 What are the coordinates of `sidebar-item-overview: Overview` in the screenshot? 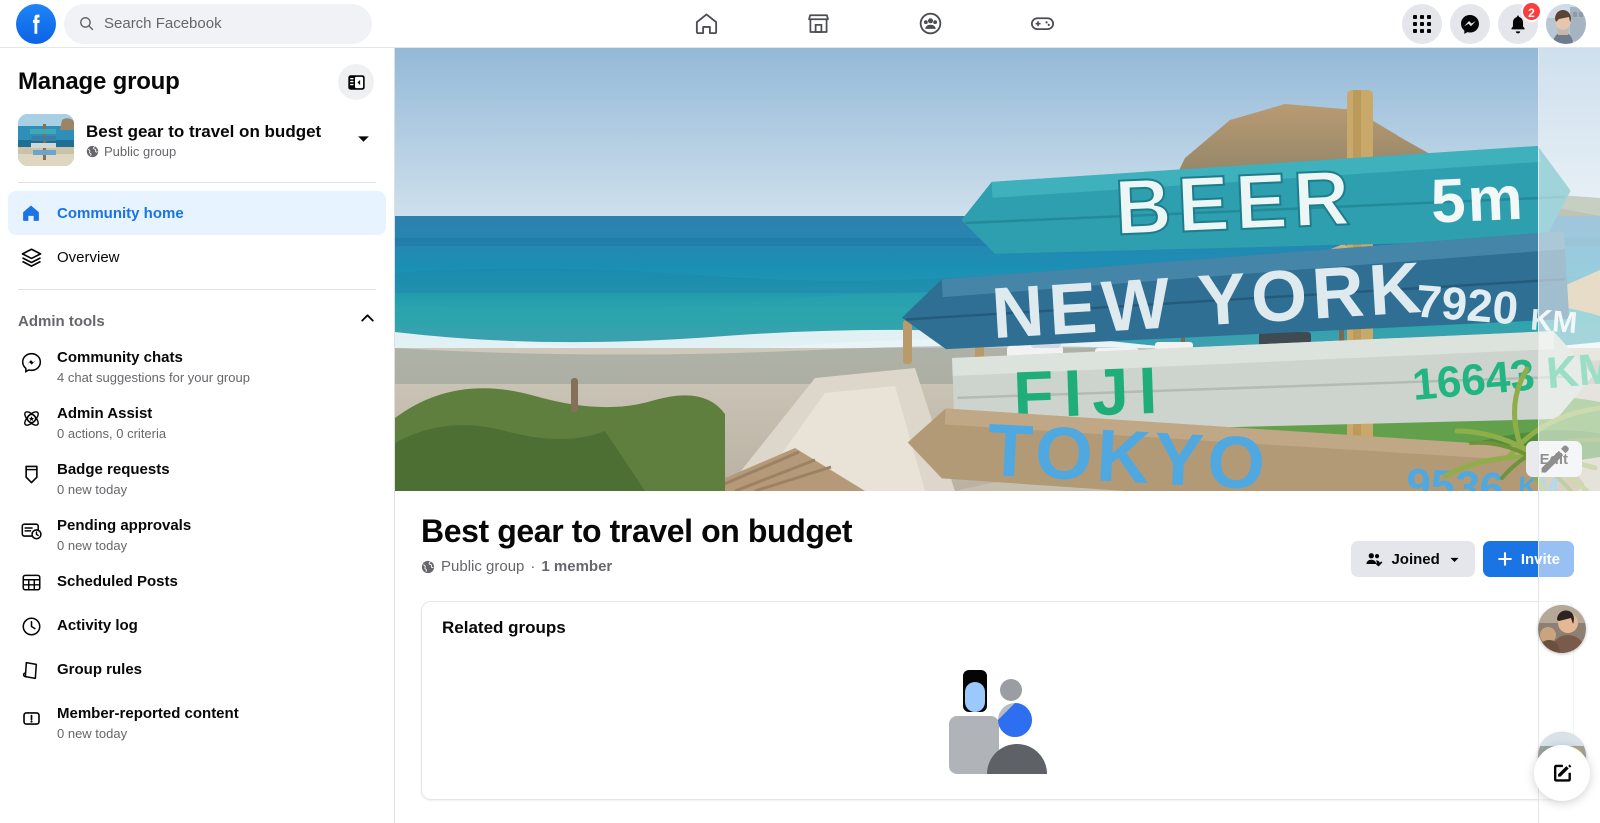 It's located at (197, 257).